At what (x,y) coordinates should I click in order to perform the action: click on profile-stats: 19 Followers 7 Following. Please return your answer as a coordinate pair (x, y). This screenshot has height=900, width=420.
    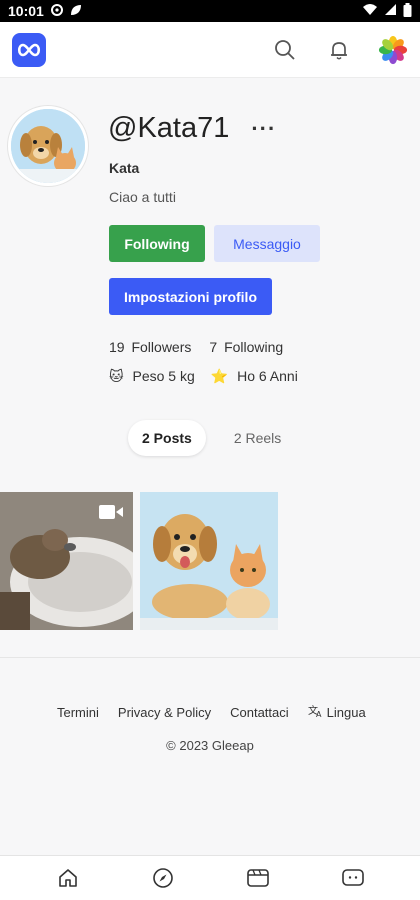
    Looking at the image, I should click on (196, 347).